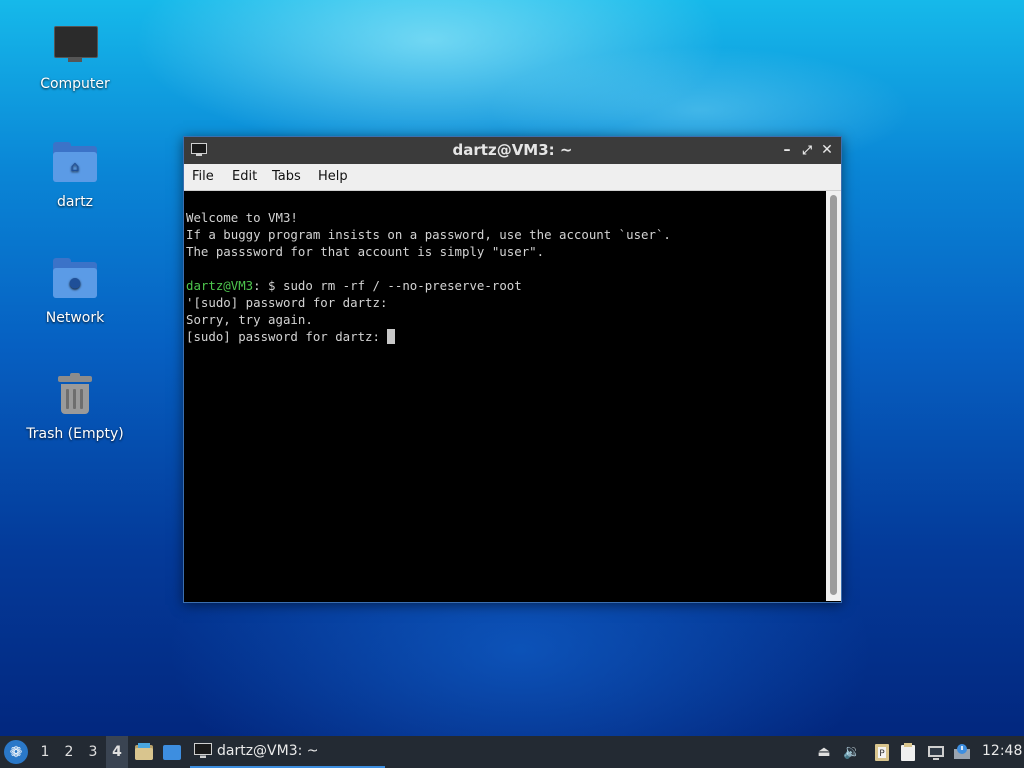 This screenshot has width=1024, height=768. I want to click on network-folder-icon: ●, so click(75, 280).